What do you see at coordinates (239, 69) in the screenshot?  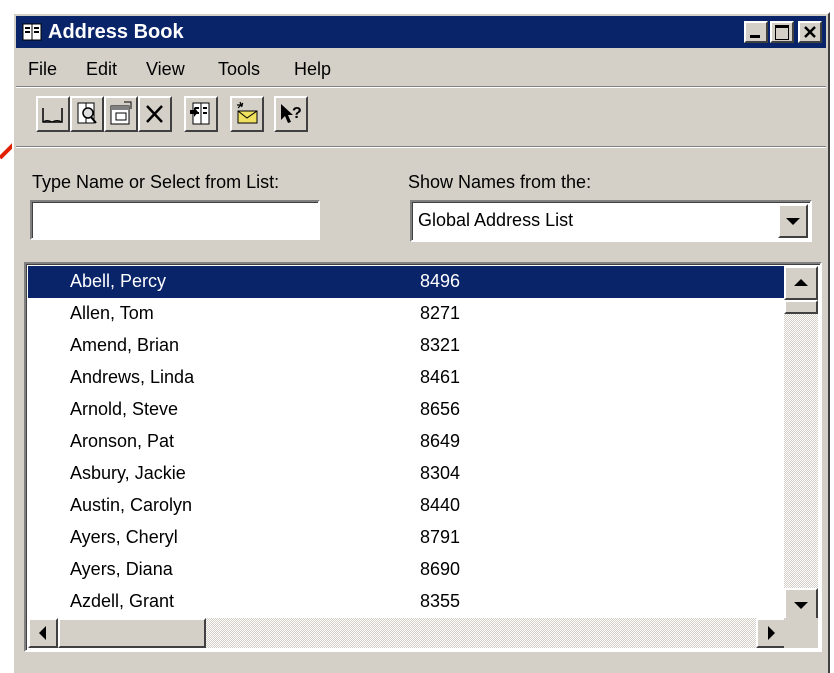 I see `menu-tools: Tools` at bounding box center [239, 69].